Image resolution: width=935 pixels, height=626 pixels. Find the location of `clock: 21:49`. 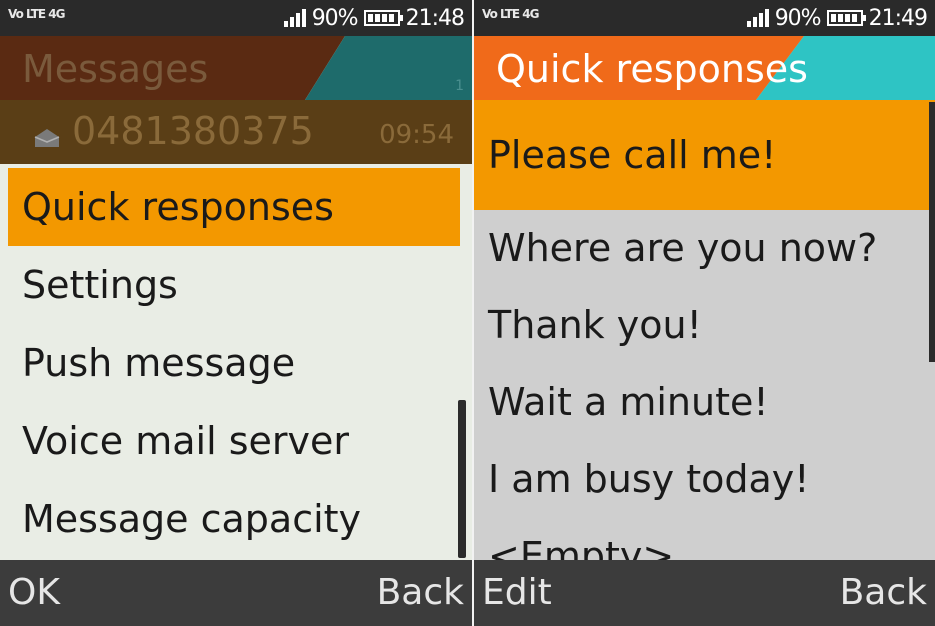

clock: 21:49 is located at coordinates (898, 18).